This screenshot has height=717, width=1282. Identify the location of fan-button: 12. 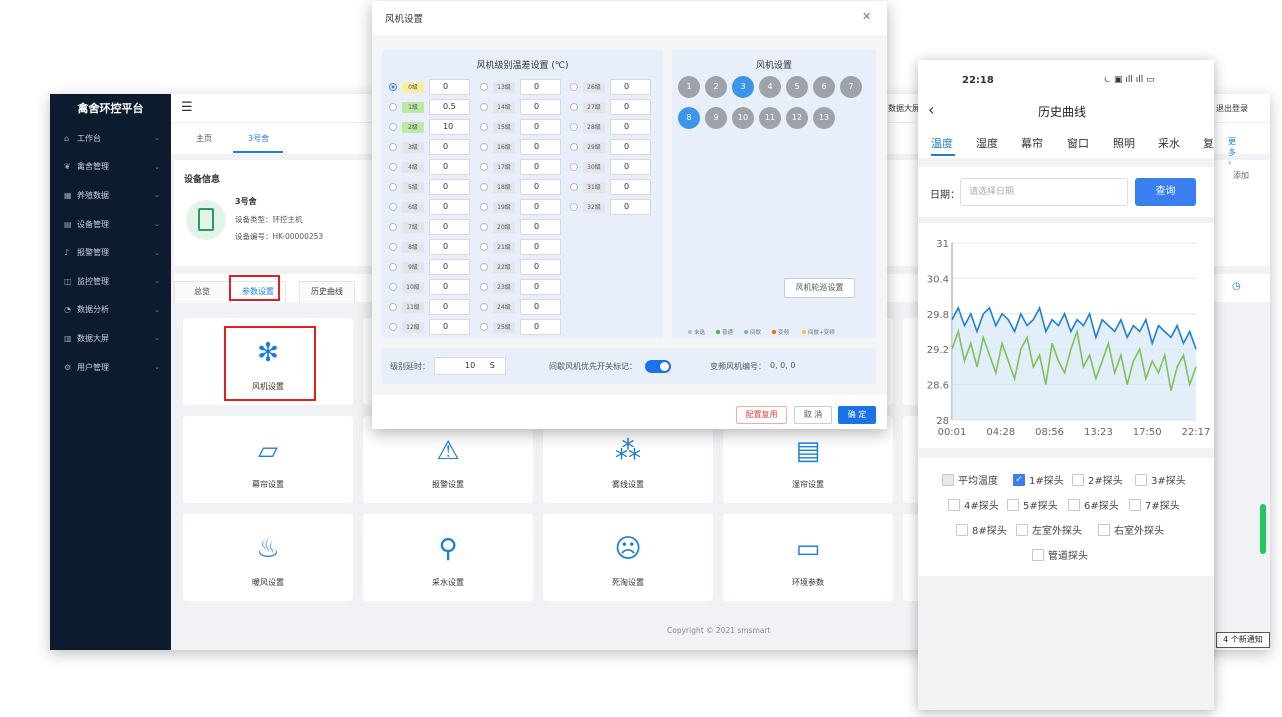
(797, 118).